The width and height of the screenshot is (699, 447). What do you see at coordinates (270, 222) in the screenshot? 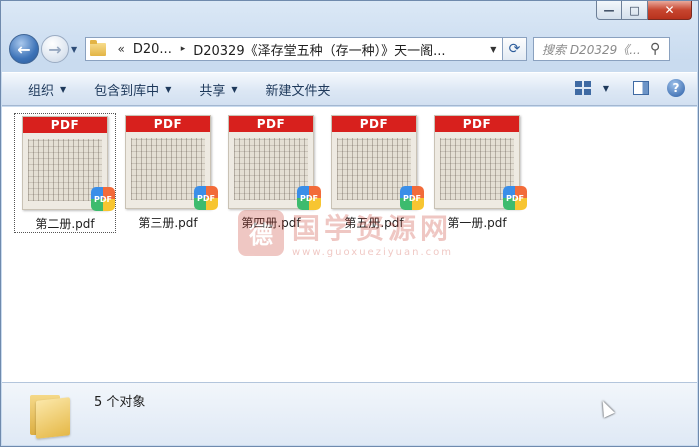
I see `file-name: 第四册.pdf` at bounding box center [270, 222].